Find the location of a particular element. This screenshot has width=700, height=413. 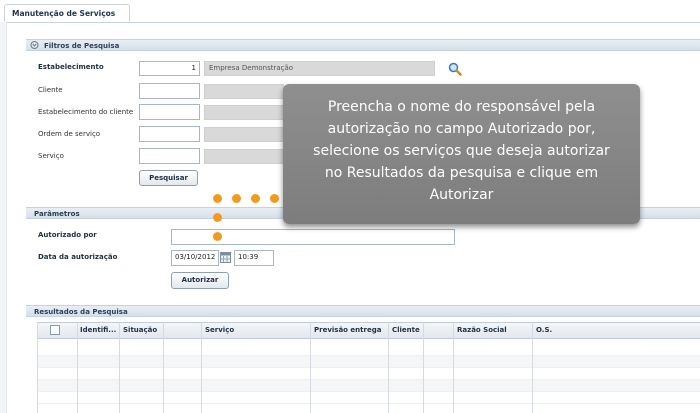

estabelecimento-label: Estabelecimento is located at coordinates (71, 67).